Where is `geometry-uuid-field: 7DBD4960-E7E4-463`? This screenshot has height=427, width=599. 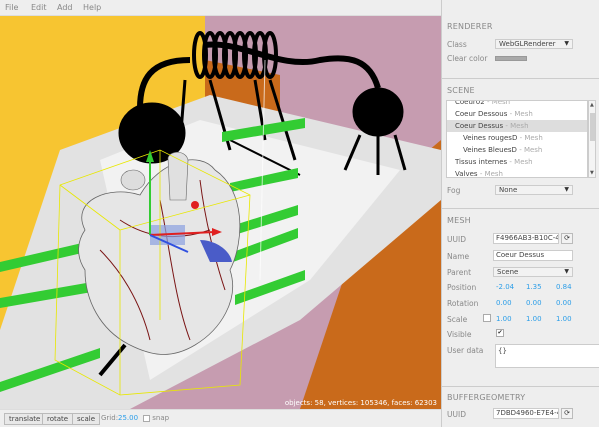 geometry-uuid-field: 7DBD4960-E7E4-463 is located at coordinates (526, 413).